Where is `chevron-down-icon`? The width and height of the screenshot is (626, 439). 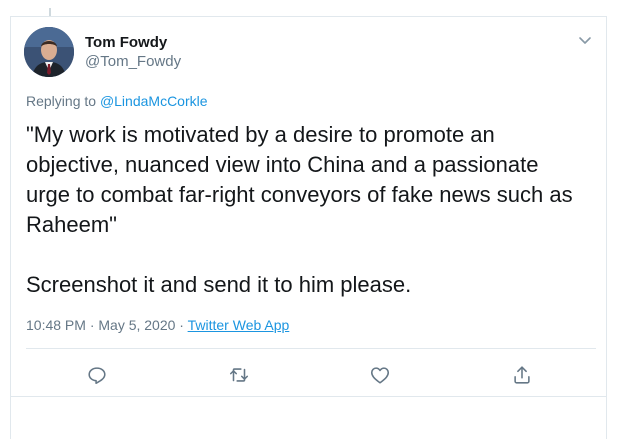 chevron-down-icon is located at coordinates (585, 40).